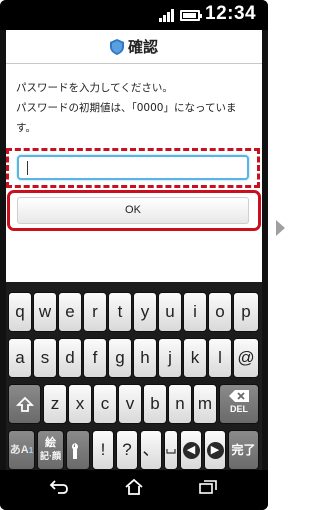 The width and height of the screenshot is (320, 510). Describe the element at coordinates (145, 312) in the screenshot. I see `key-y: y` at that location.